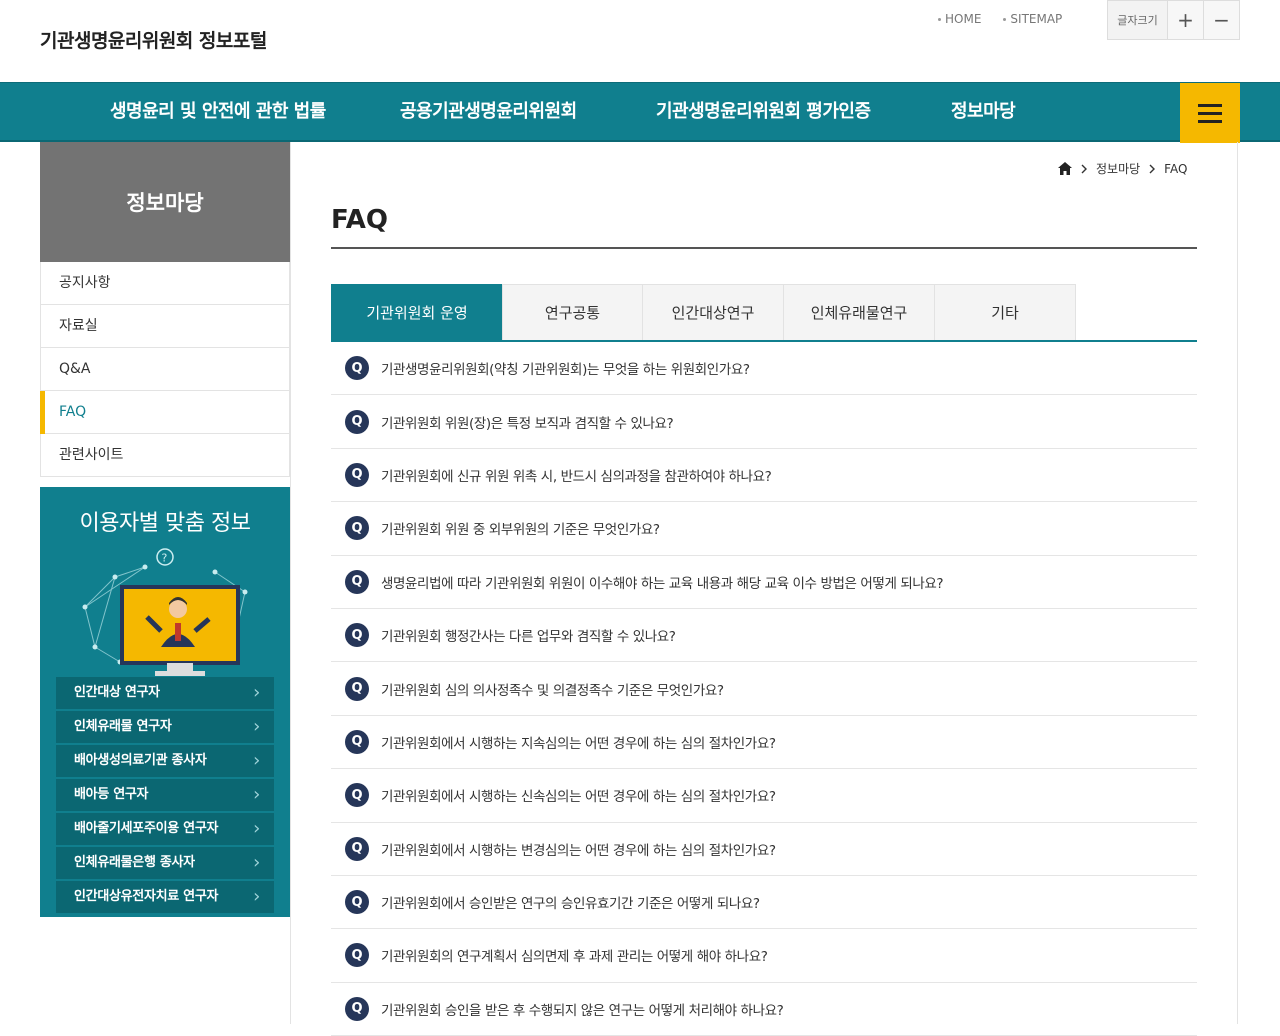 Image resolution: width=1280 pixels, height=1036 pixels. What do you see at coordinates (582, 1010) in the screenshot?
I see `faq-question: 기관위원회 승인을 받은 후 수행되지 않은 연구는 어떻게 처리해야 하나요?` at bounding box center [582, 1010].